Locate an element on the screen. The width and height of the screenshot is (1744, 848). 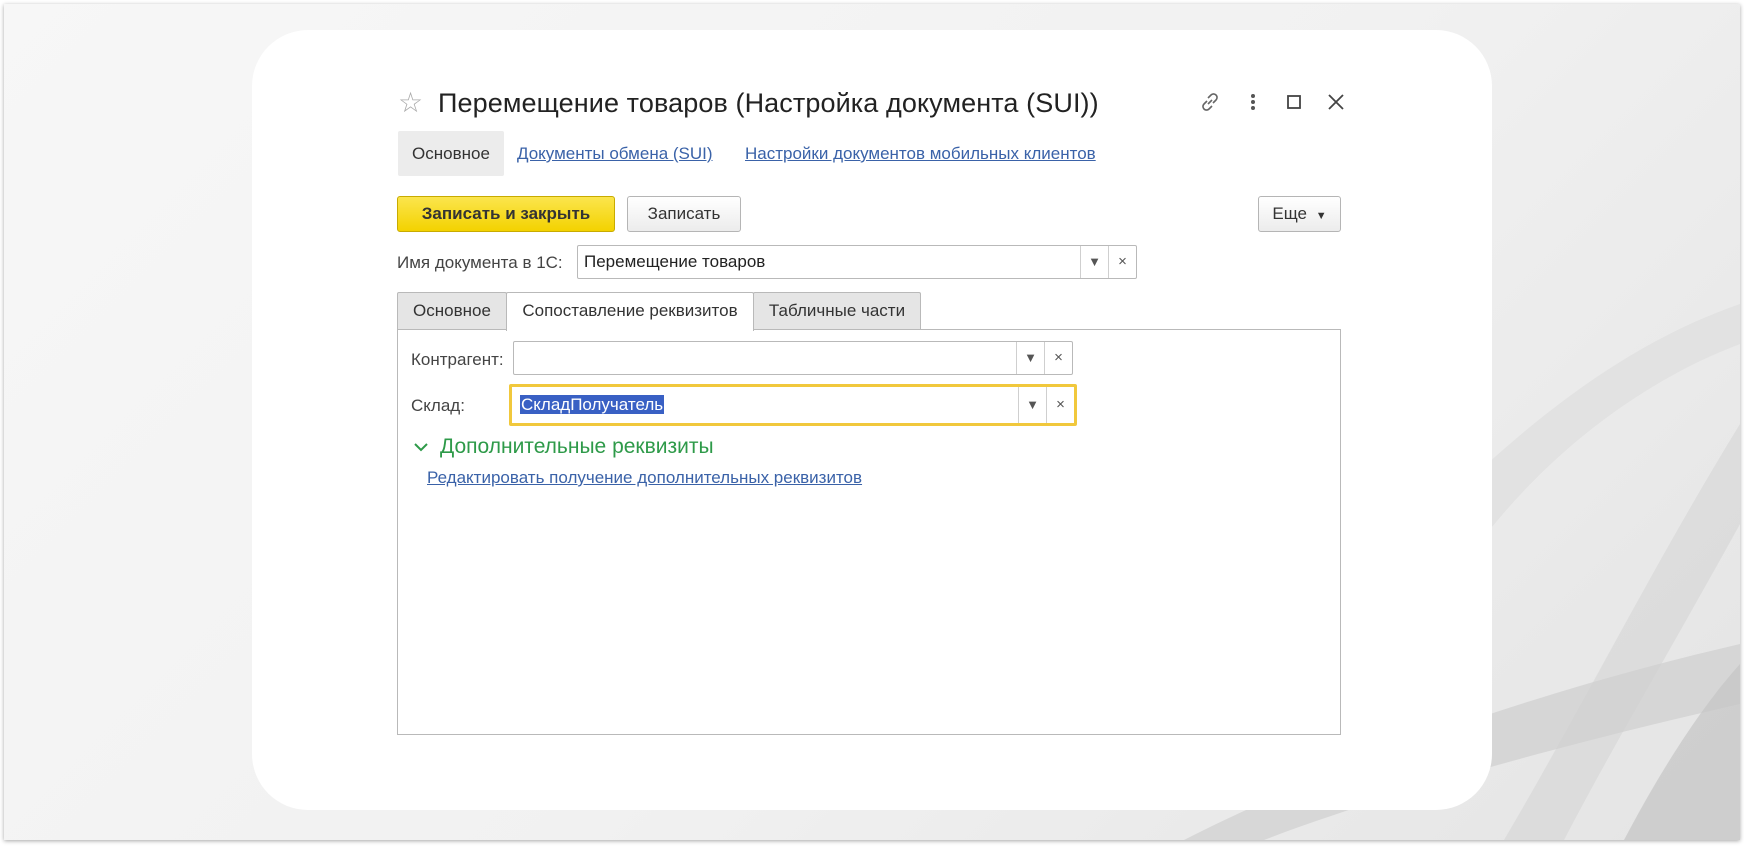
more-button: Еще ▼ is located at coordinates (1299, 214).